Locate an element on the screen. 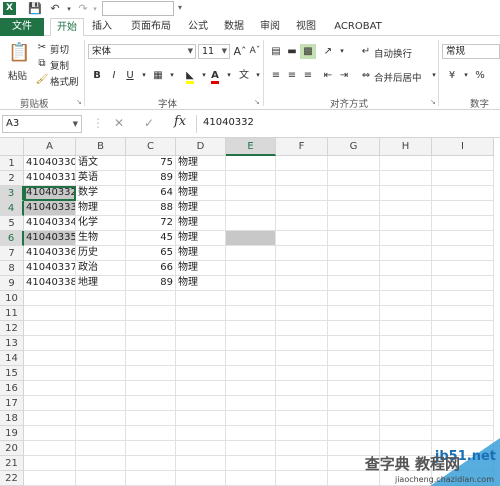  cell-e18 is located at coordinates (251, 418).